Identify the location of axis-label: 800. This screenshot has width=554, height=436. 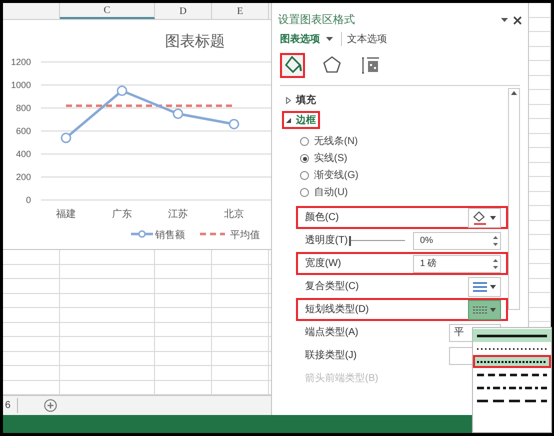
(23, 108).